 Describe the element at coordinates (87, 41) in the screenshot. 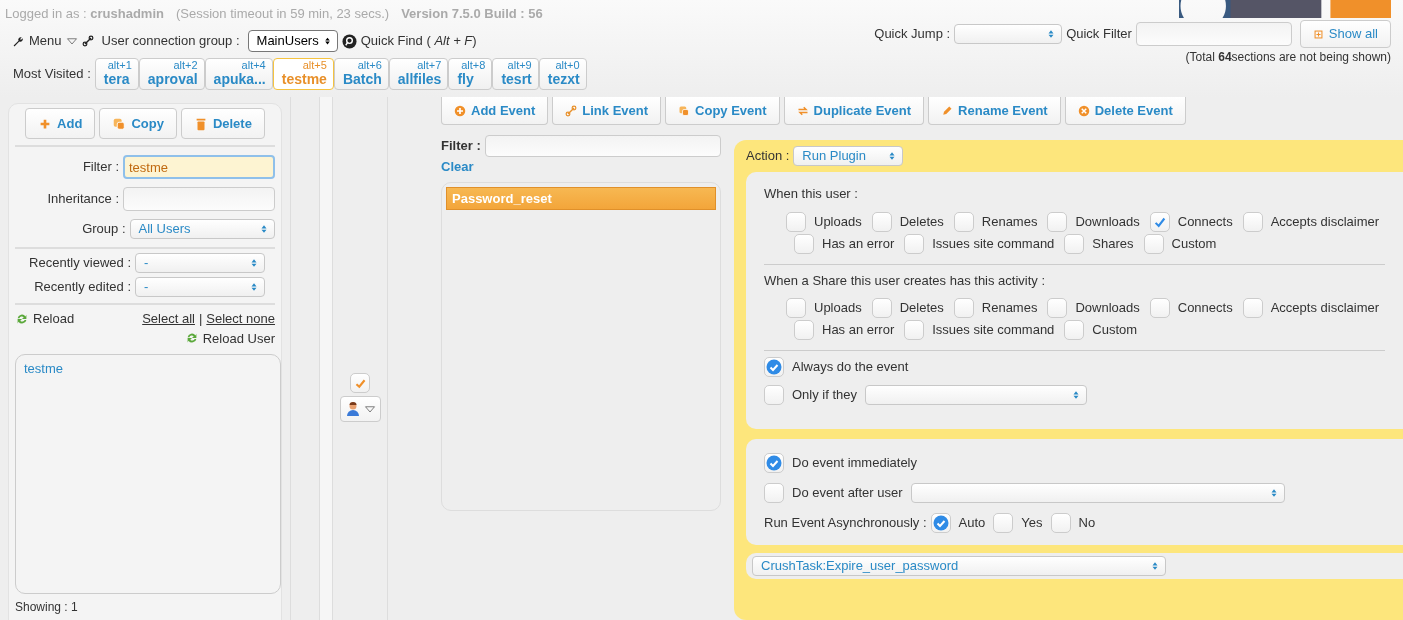

I see `link-icon` at that location.